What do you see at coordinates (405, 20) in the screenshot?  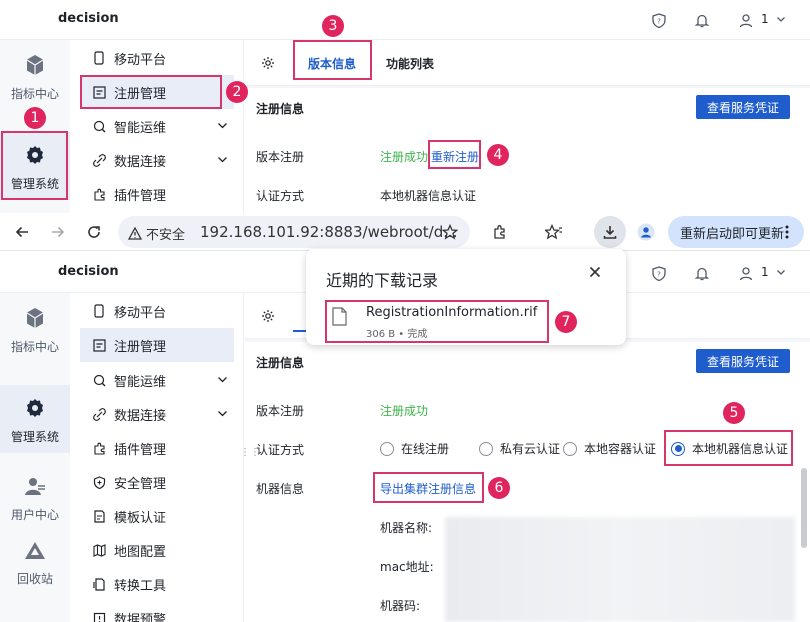 I see `top-header: decision ? 1` at bounding box center [405, 20].